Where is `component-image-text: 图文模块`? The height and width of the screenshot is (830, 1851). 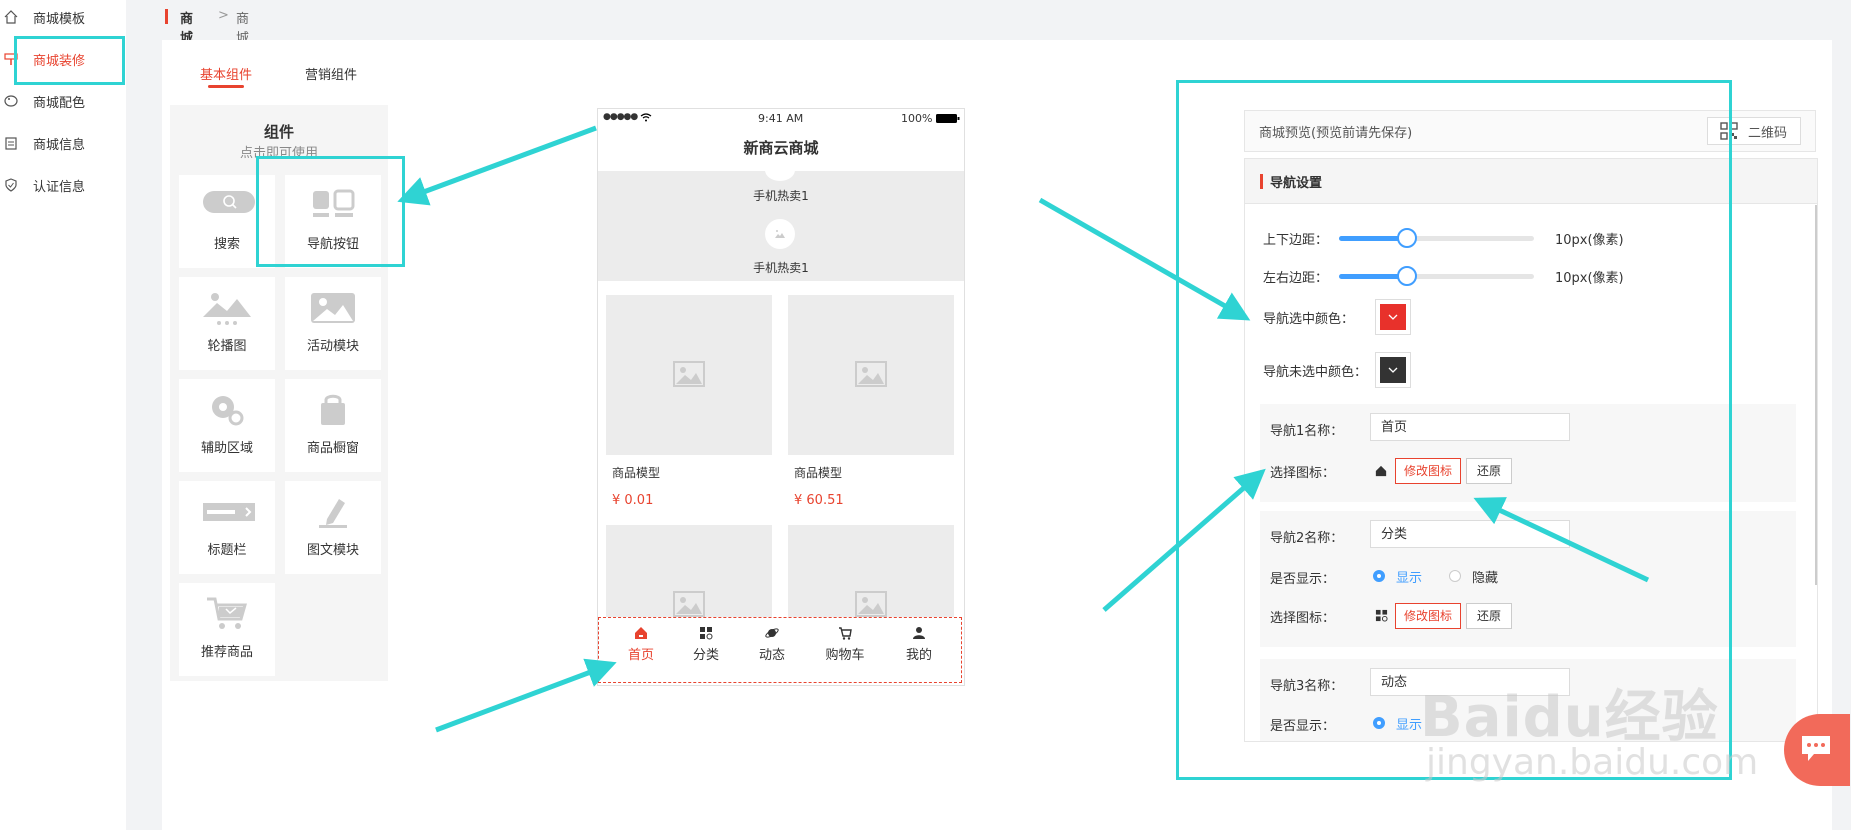 component-image-text: 图文模块 is located at coordinates (333, 527).